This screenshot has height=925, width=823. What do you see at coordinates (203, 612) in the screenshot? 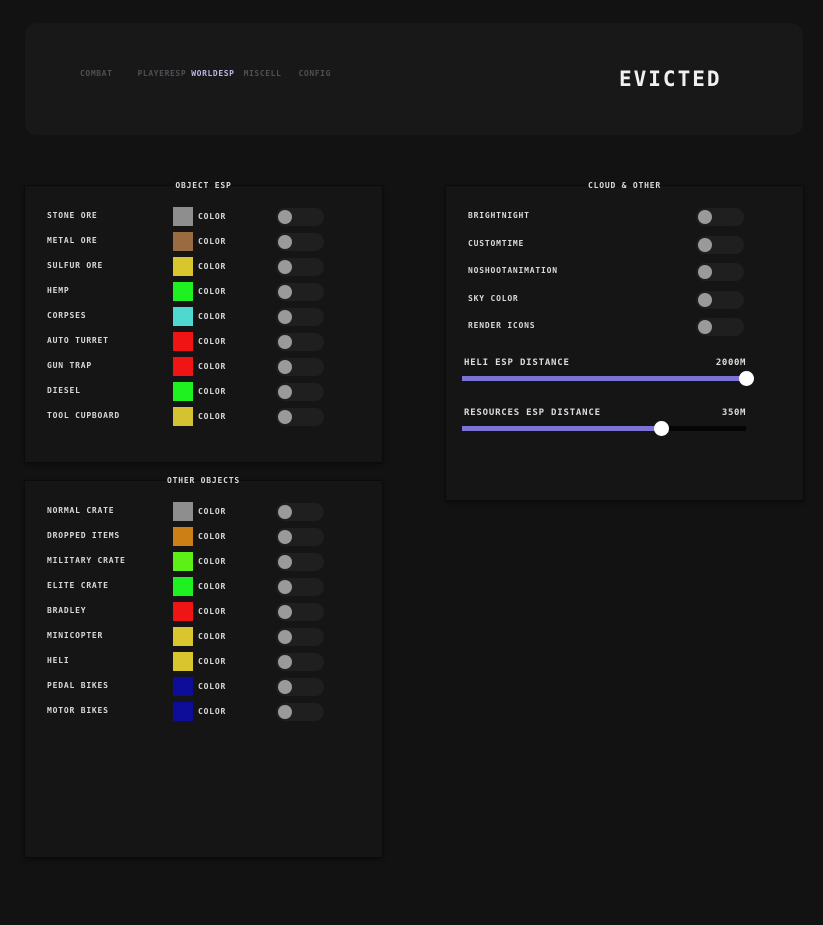
I see `list-item-bradley: BRADLEY COLOR` at bounding box center [203, 612].